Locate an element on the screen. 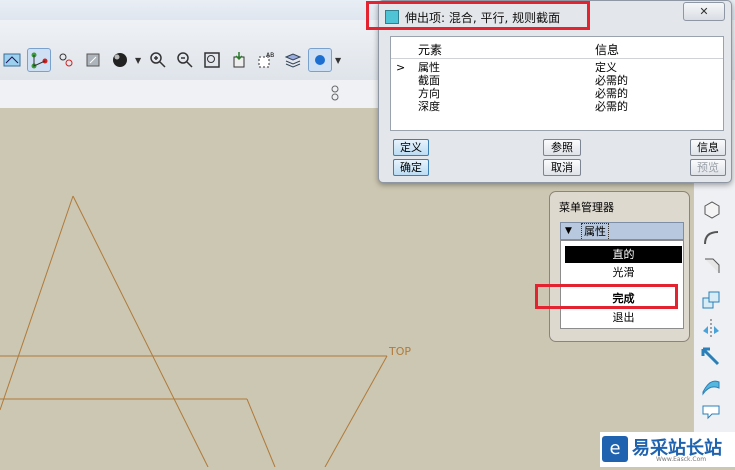  column-header-info: 信息 is located at coordinates (607, 50).